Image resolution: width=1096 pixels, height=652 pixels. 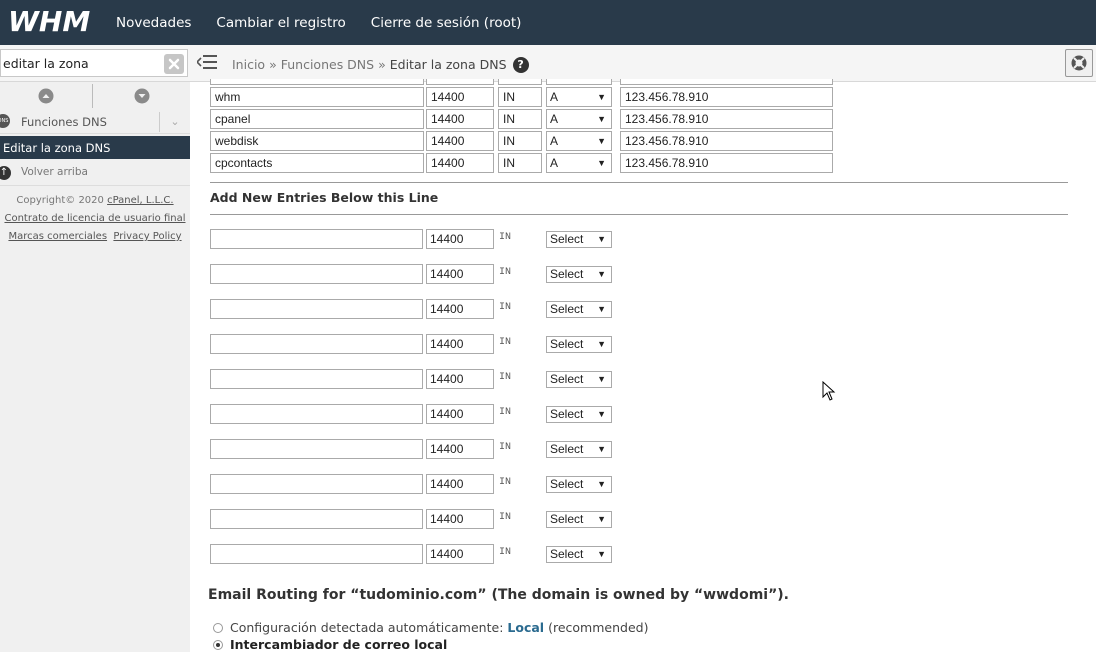 I want to click on trademarks-link: Marcas comerciales, so click(x=57, y=236).